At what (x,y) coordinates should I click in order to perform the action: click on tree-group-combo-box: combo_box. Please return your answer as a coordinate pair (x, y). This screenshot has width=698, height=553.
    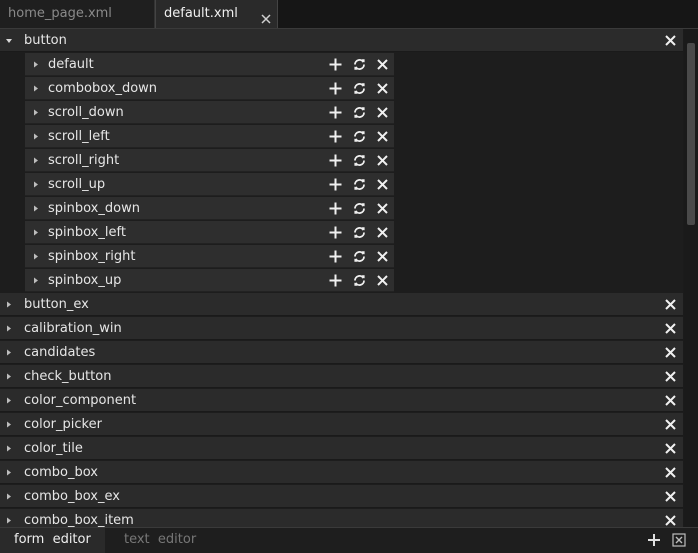
    Looking at the image, I should click on (341, 472).